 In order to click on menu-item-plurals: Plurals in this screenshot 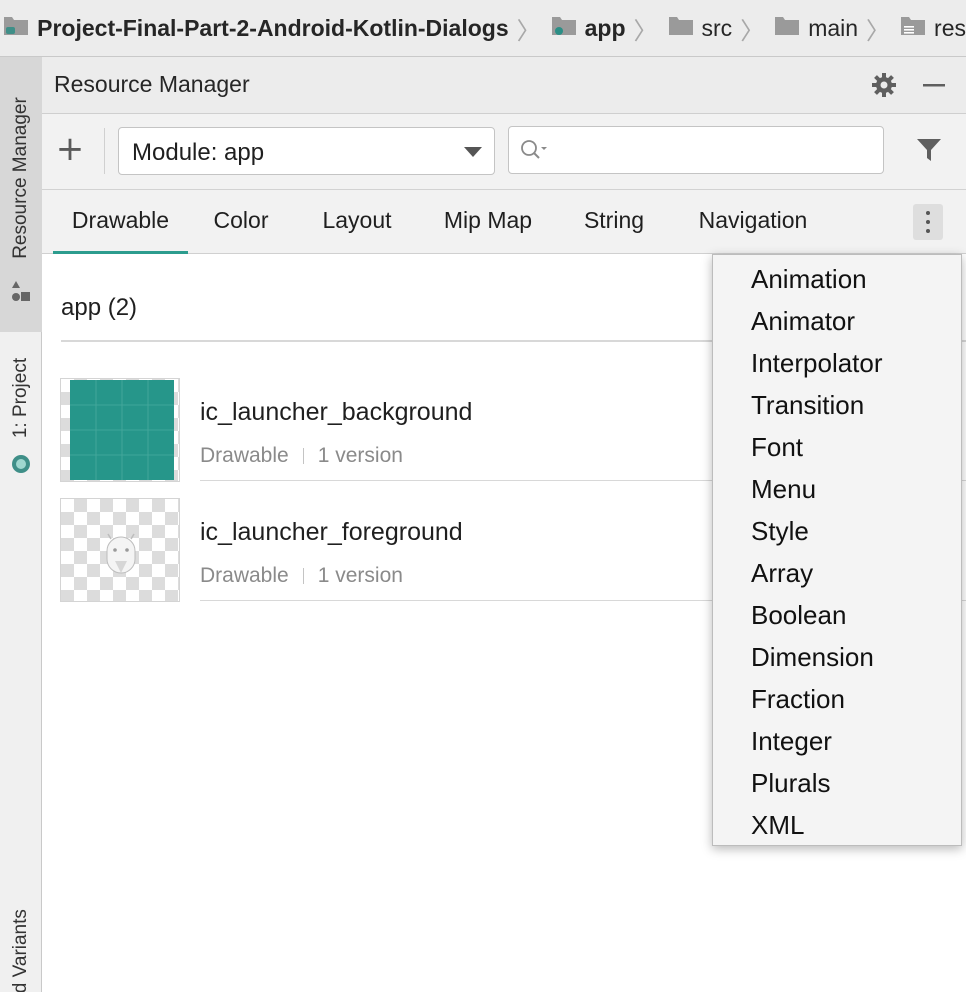, I will do `click(837, 783)`.